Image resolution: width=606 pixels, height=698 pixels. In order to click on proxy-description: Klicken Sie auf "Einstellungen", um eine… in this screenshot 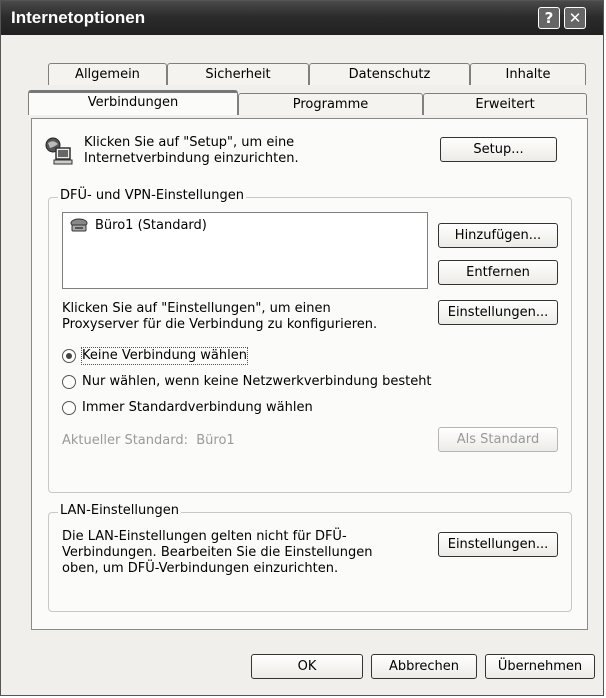, I will do `click(220, 316)`.